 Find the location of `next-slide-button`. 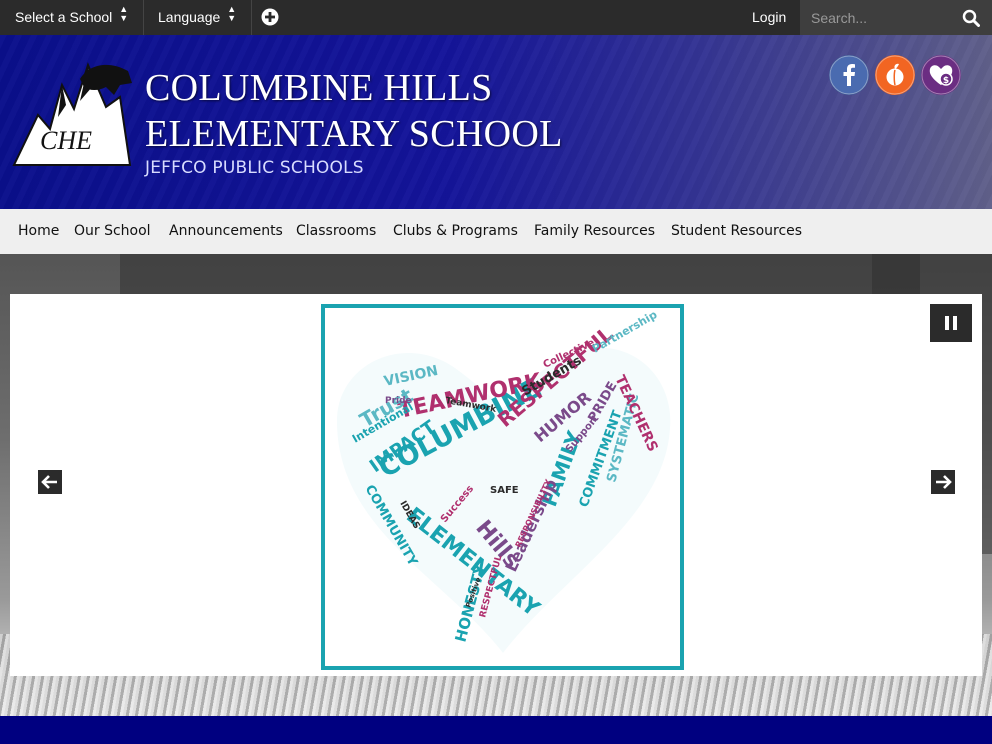

next-slide-button is located at coordinates (943, 482).